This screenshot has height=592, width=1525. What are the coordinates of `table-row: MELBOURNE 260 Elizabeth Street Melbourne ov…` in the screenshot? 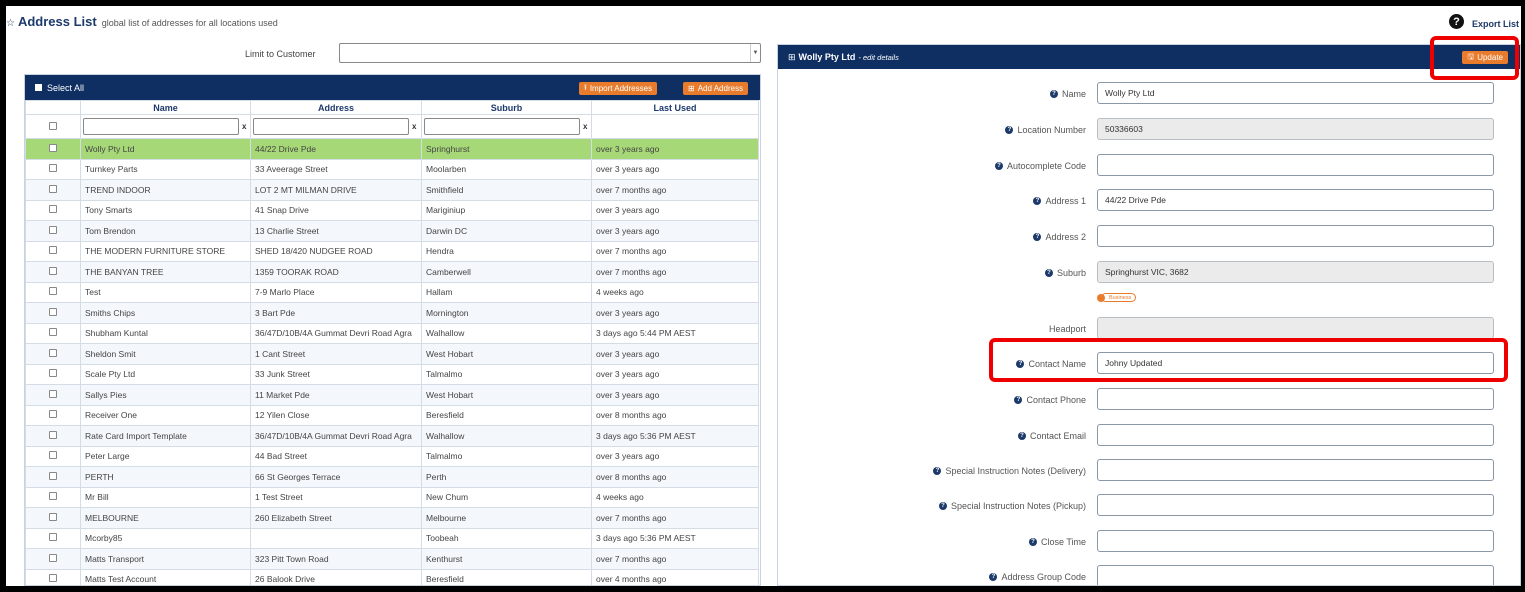 It's located at (392, 518).